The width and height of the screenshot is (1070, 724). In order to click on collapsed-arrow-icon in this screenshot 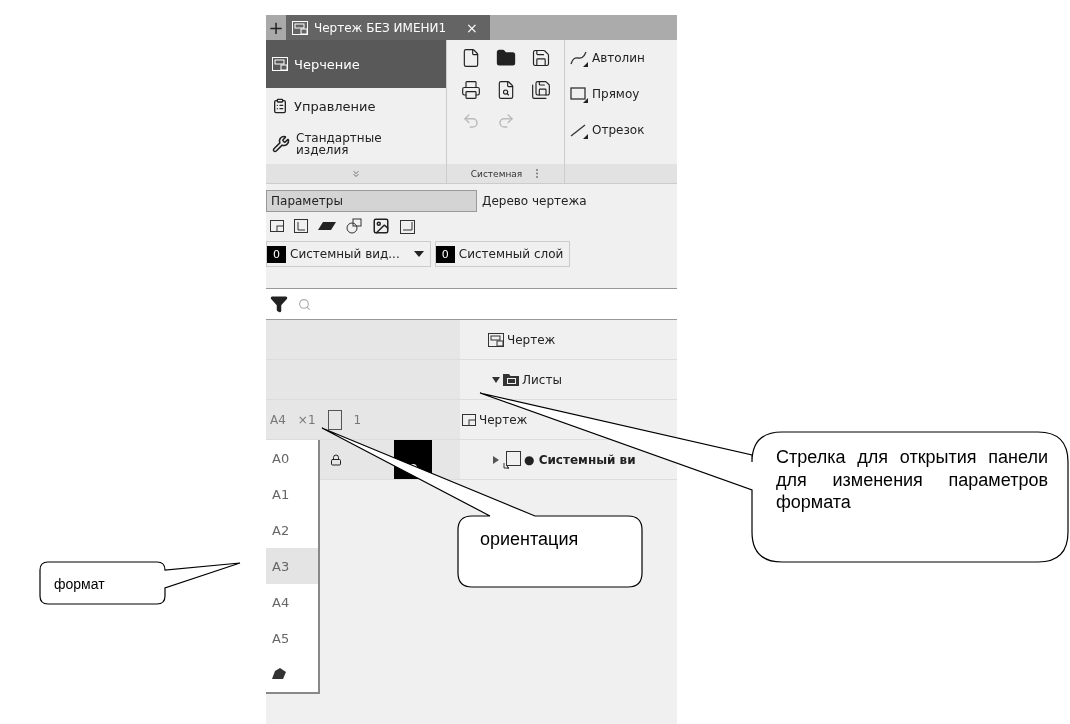, I will do `click(496, 459)`.